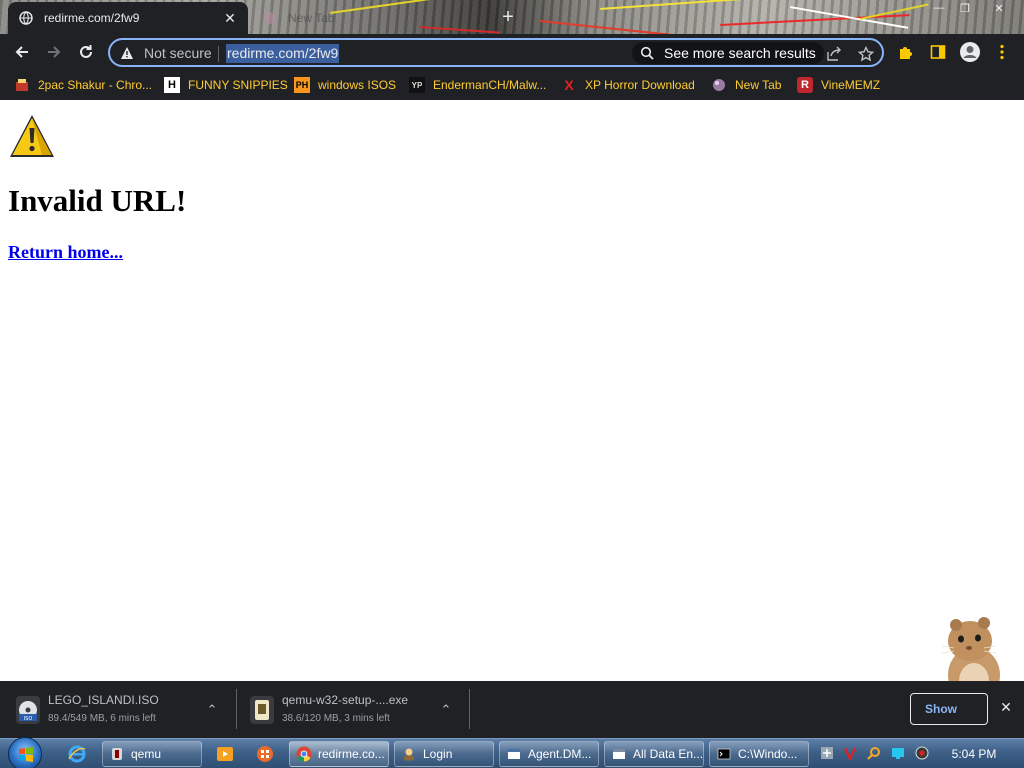  Describe the element at coordinates (336, 718) in the screenshot. I see `download-progress: 38.6/120 MB, 3 mins left` at that location.